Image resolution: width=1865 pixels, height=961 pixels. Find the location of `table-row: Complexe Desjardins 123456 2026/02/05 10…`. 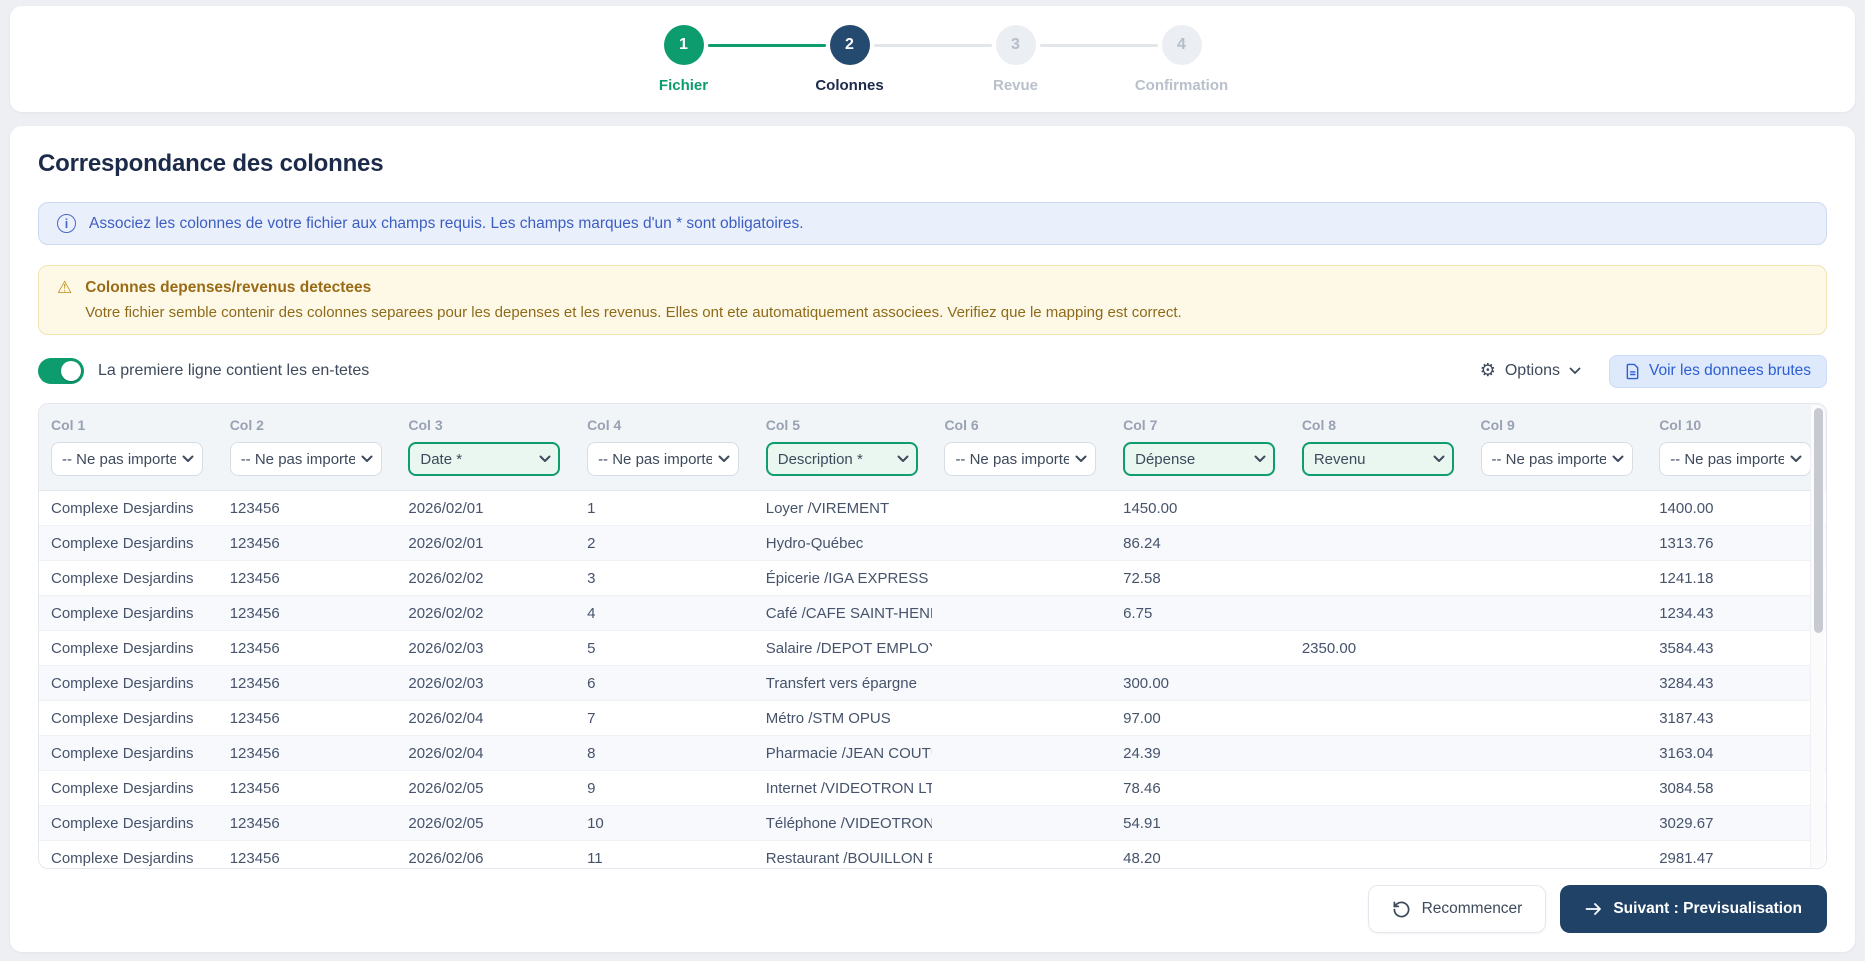

table-row: Complexe Desjardins 123456 2026/02/05 10… is located at coordinates (932, 823).